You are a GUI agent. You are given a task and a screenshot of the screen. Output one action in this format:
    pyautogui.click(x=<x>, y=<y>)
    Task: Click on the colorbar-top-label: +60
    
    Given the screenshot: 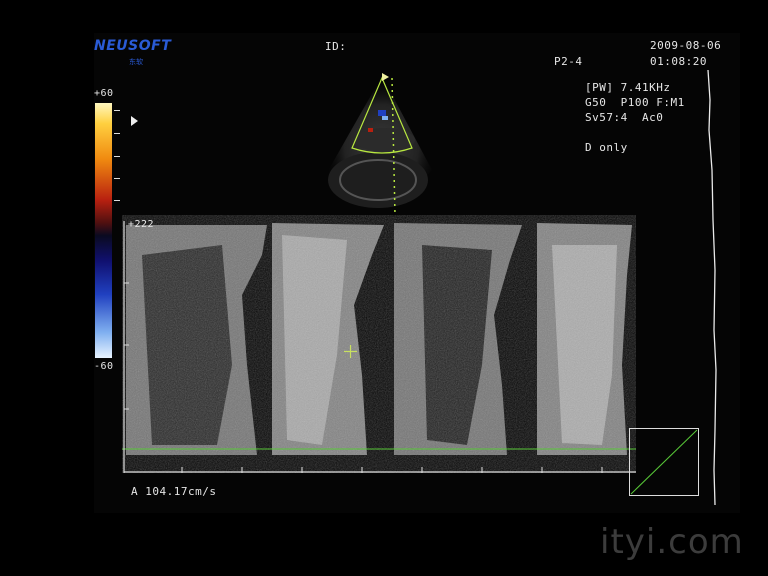 What is the action you would take?
    pyautogui.click(x=104, y=93)
    